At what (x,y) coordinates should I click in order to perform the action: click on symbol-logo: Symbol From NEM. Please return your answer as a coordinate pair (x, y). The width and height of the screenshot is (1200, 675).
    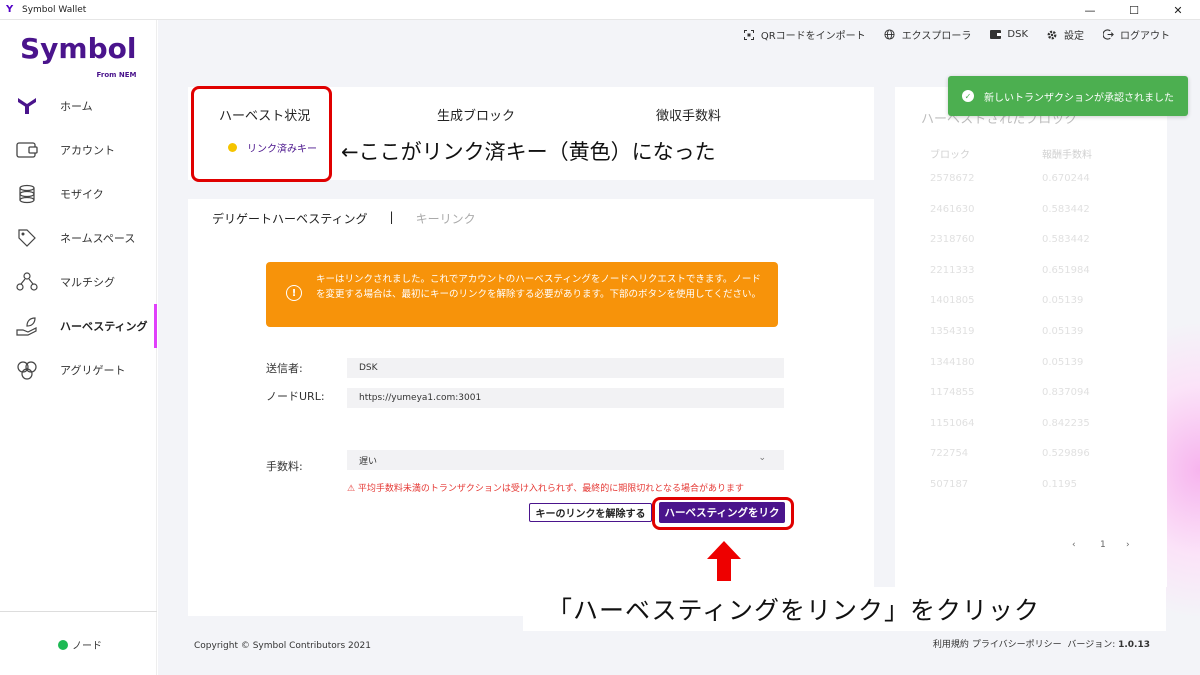
    Looking at the image, I should click on (78, 55).